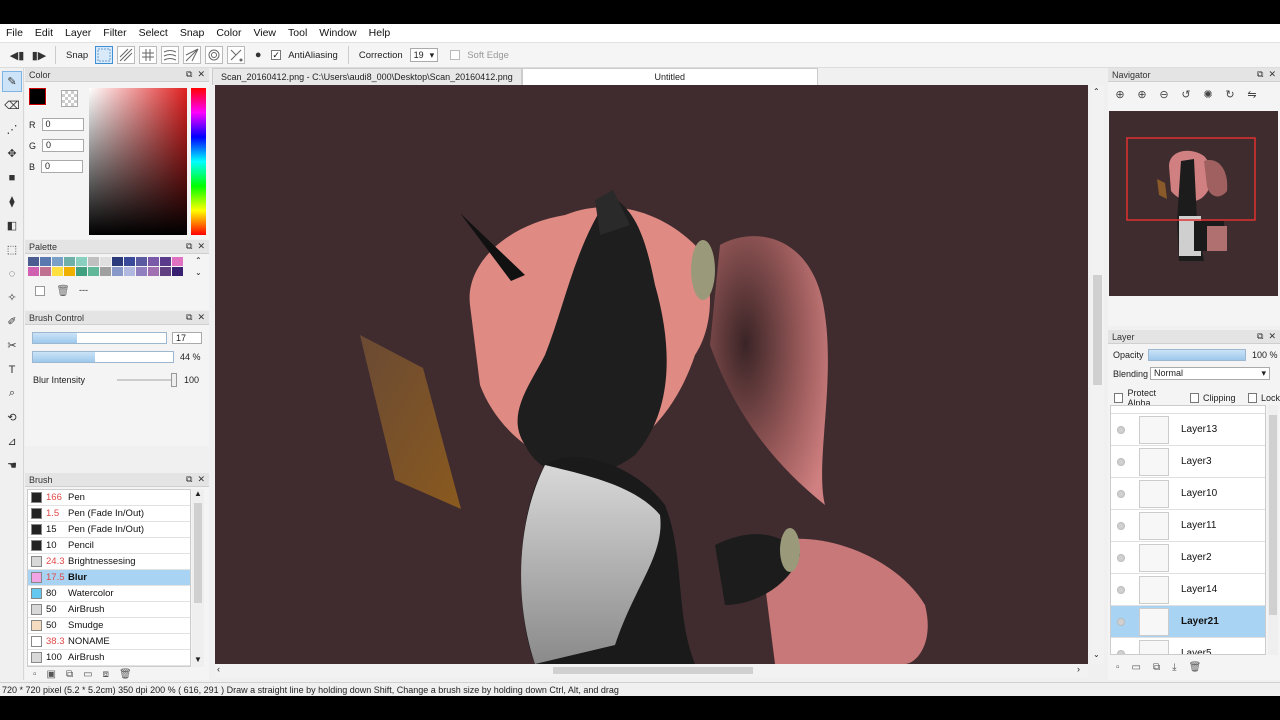  Describe the element at coordinates (109, 642) in the screenshot. I see `brush-item: 38.3 NONAME` at that location.